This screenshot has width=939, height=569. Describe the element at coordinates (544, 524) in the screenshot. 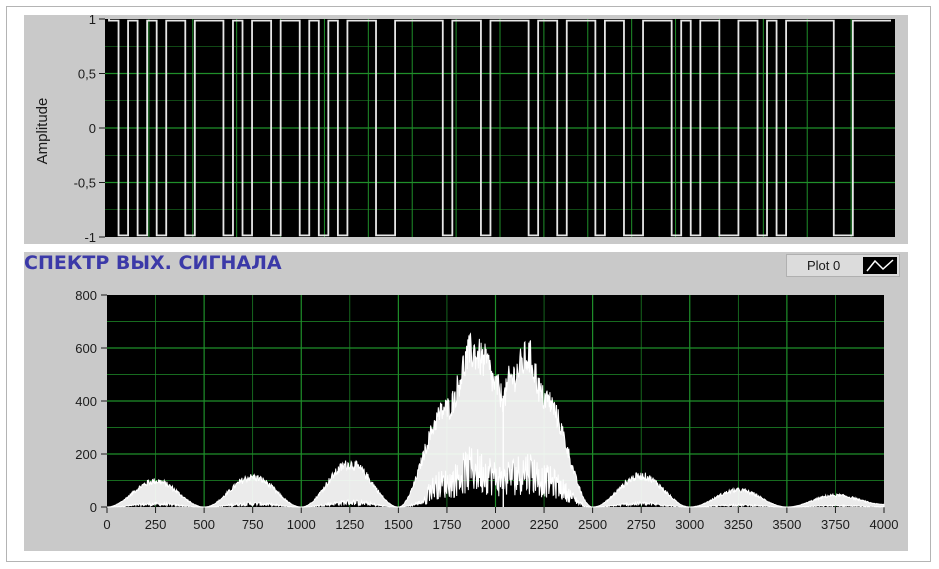

I see `x-tick-label: 2250` at that location.